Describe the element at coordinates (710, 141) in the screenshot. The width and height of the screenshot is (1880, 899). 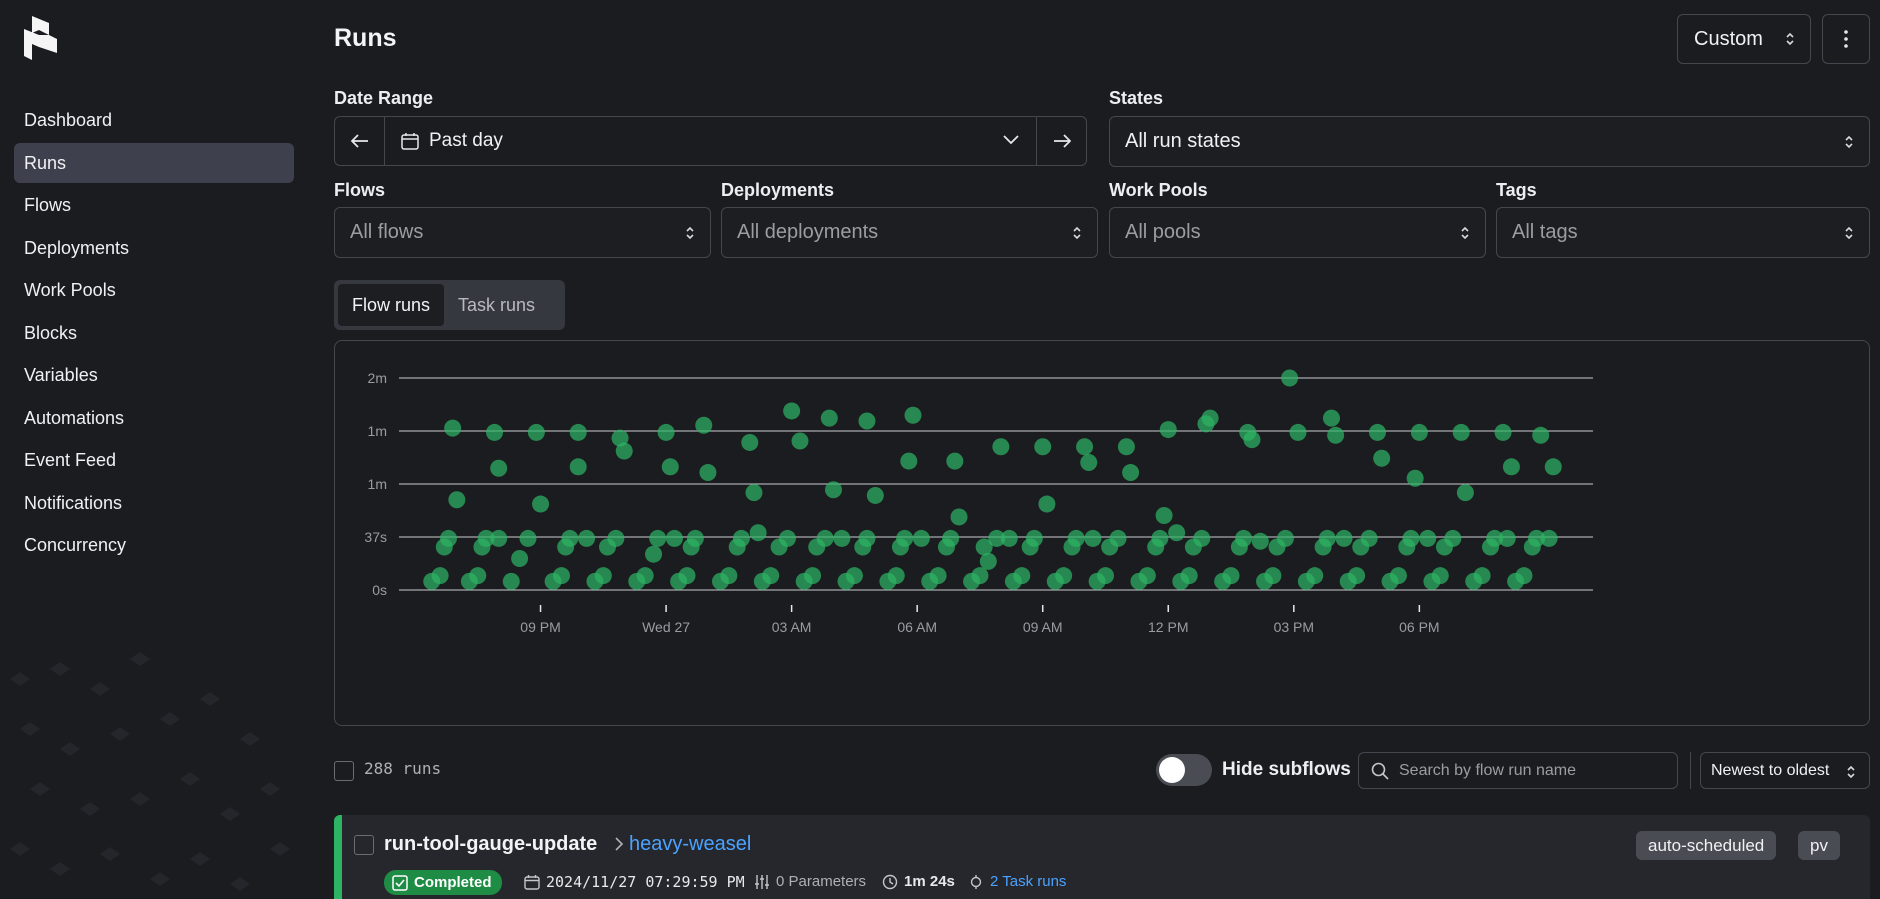
I see `date-range-select: Past day` at that location.